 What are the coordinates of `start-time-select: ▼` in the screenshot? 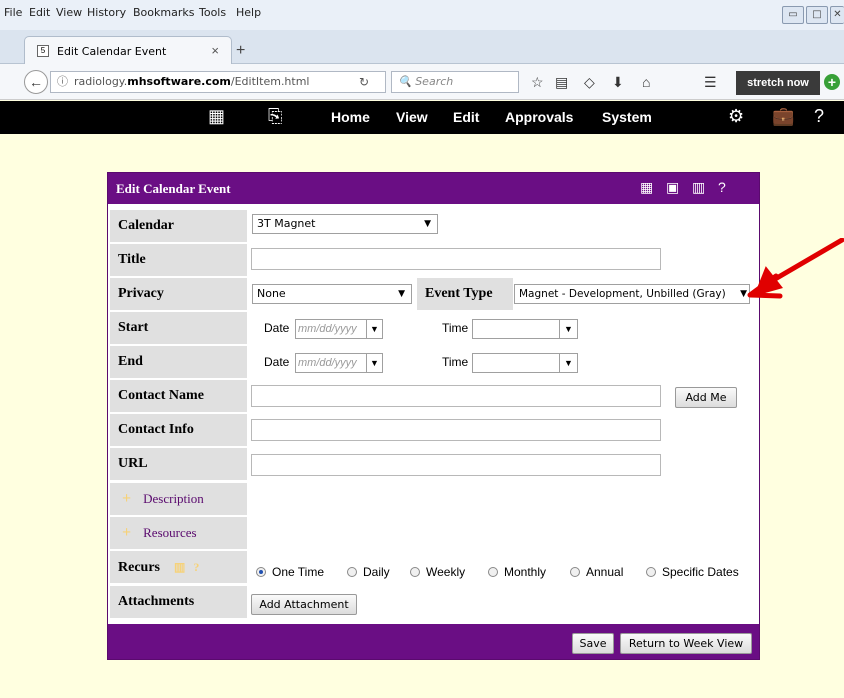 It's located at (525, 329).